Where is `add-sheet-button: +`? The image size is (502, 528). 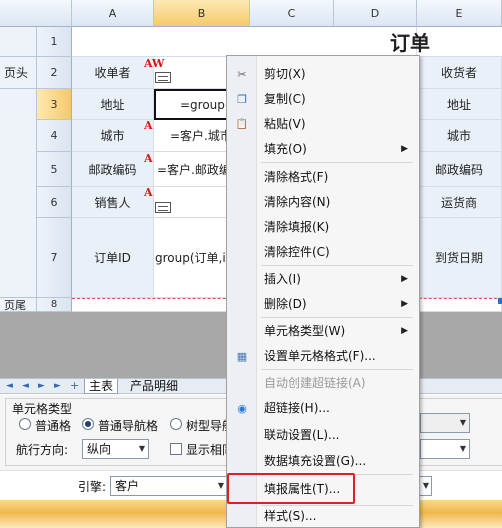
add-sheet-button: + is located at coordinates (74, 386).